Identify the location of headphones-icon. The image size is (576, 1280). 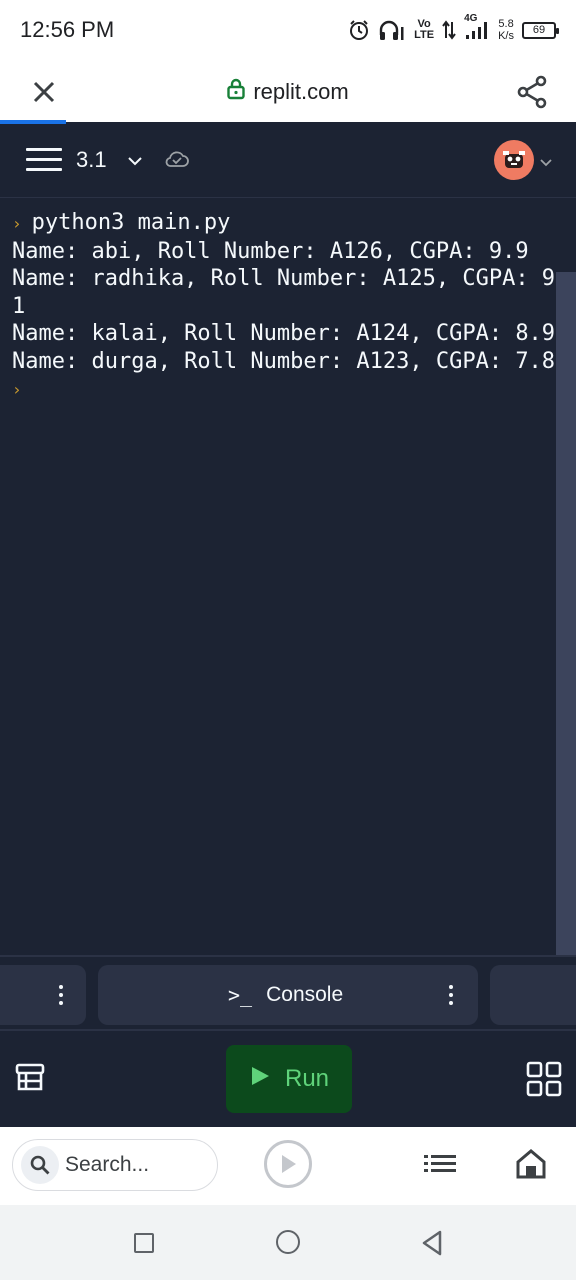
(392, 30).